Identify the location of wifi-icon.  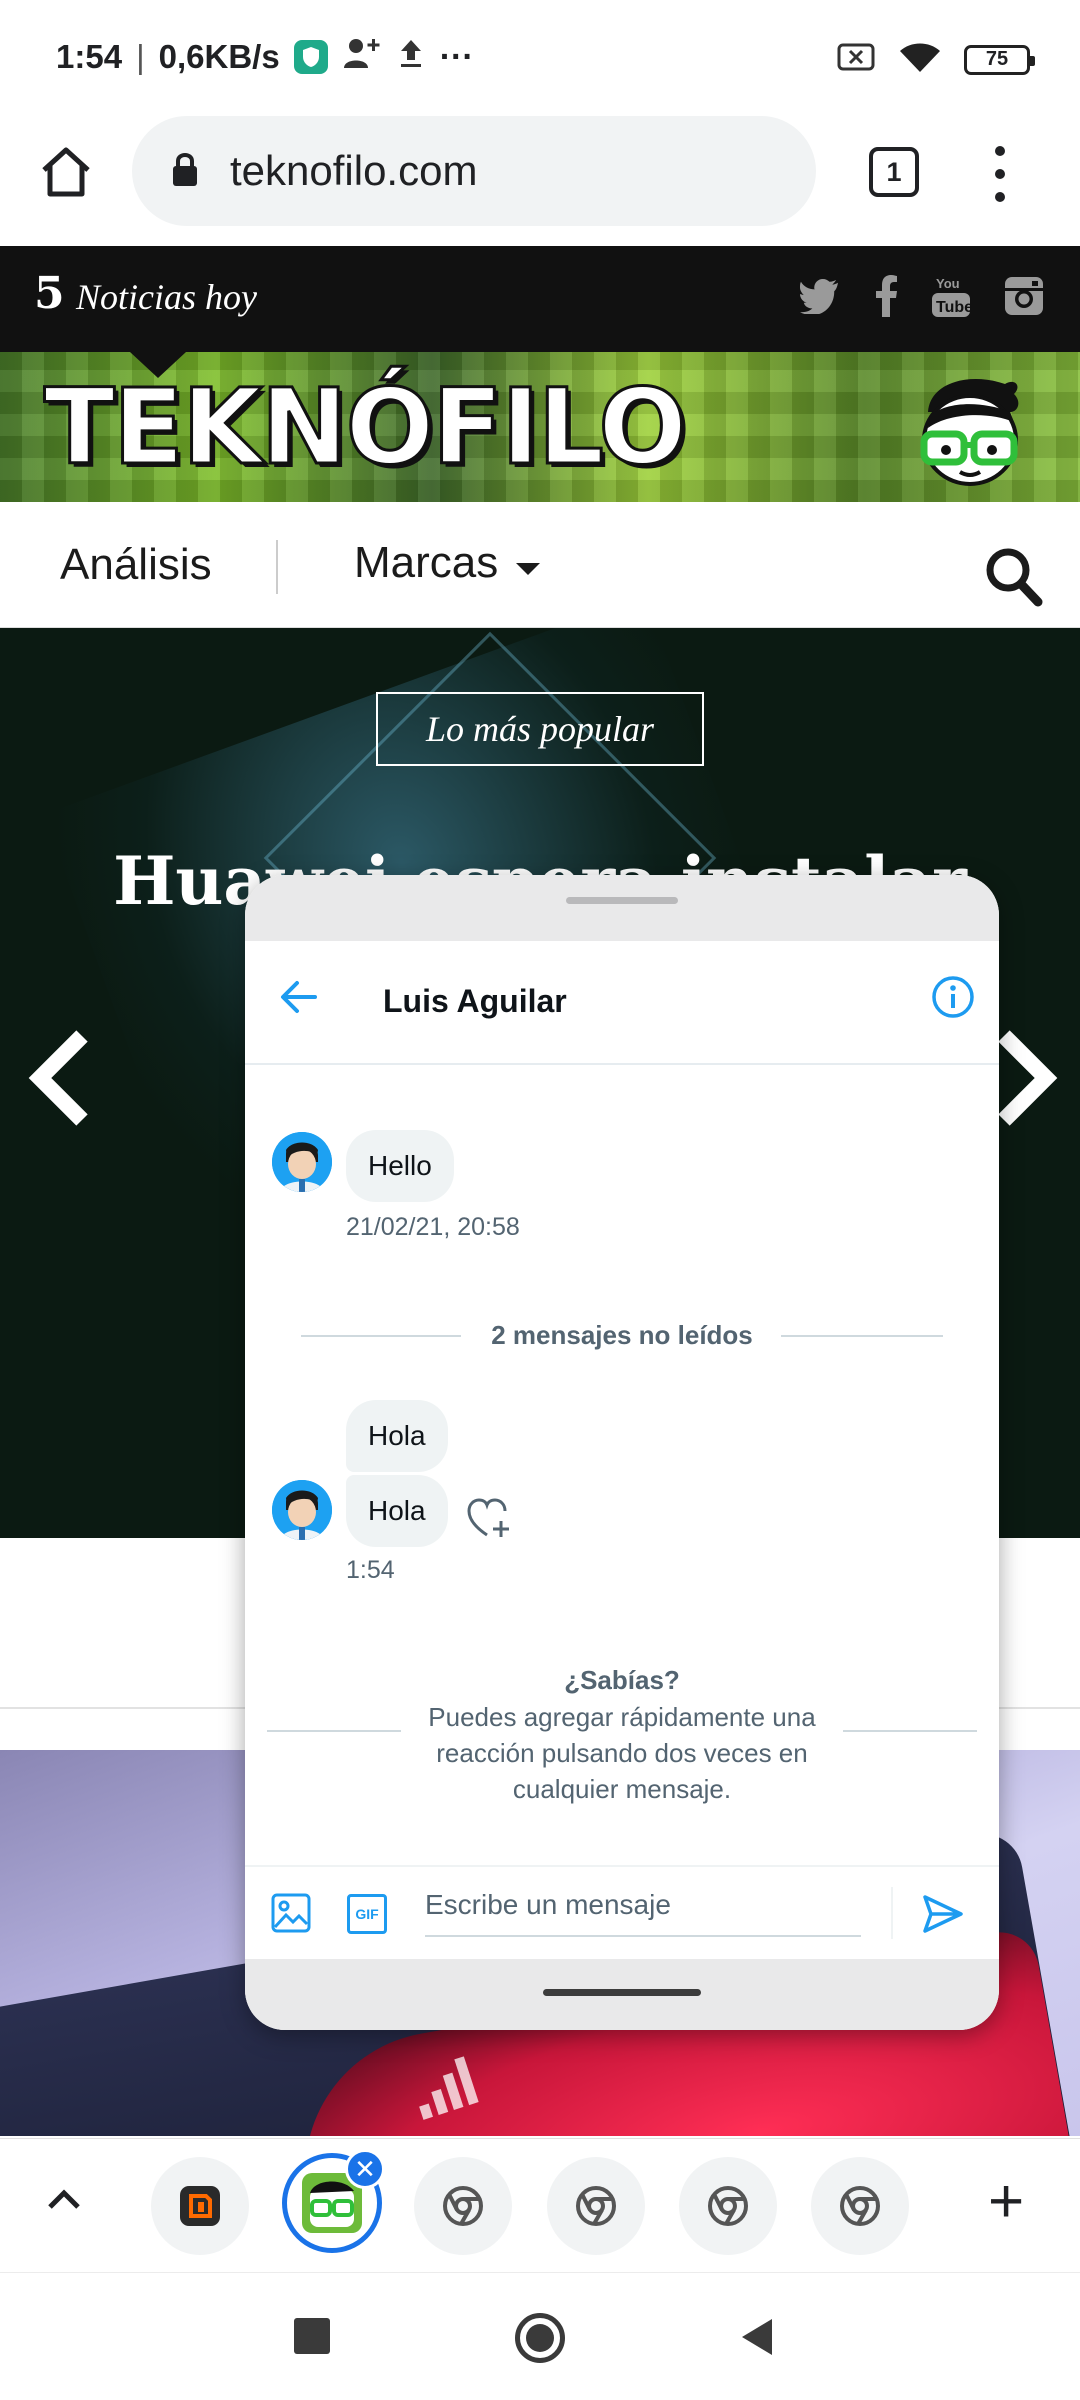
(920, 59).